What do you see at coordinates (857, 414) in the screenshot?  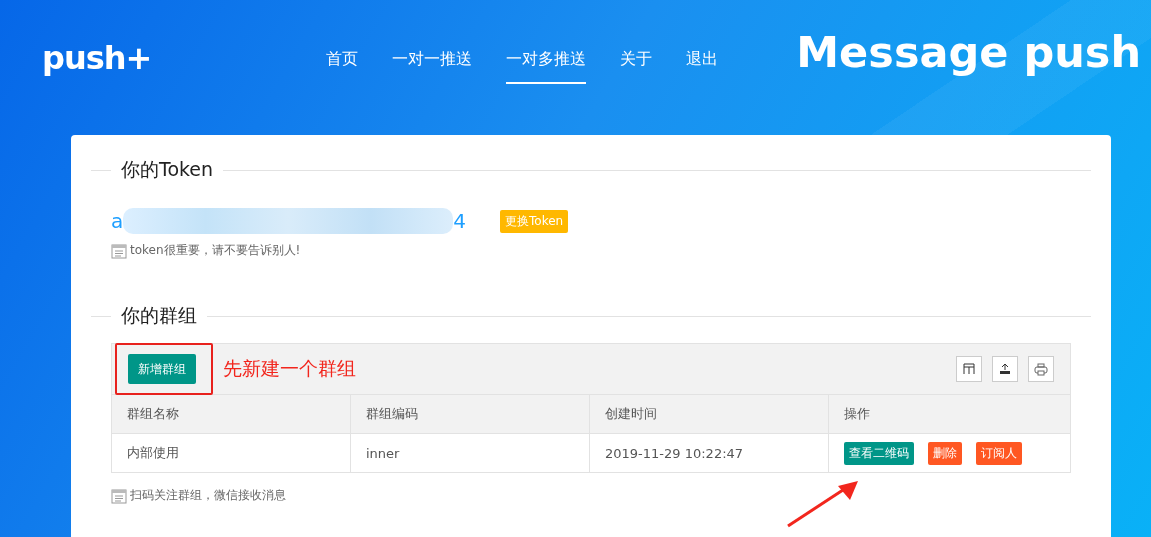 I see `column-header: 操作` at bounding box center [857, 414].